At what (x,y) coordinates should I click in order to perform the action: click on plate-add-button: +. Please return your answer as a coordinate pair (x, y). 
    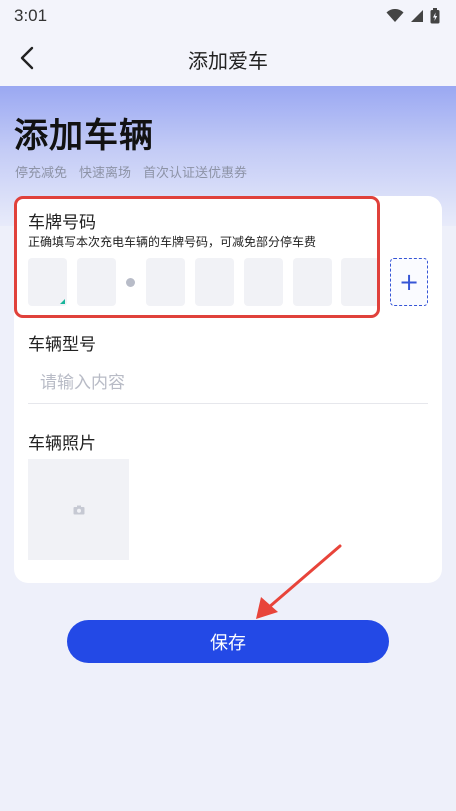
    Looking at the image, I should click on (409, 282).